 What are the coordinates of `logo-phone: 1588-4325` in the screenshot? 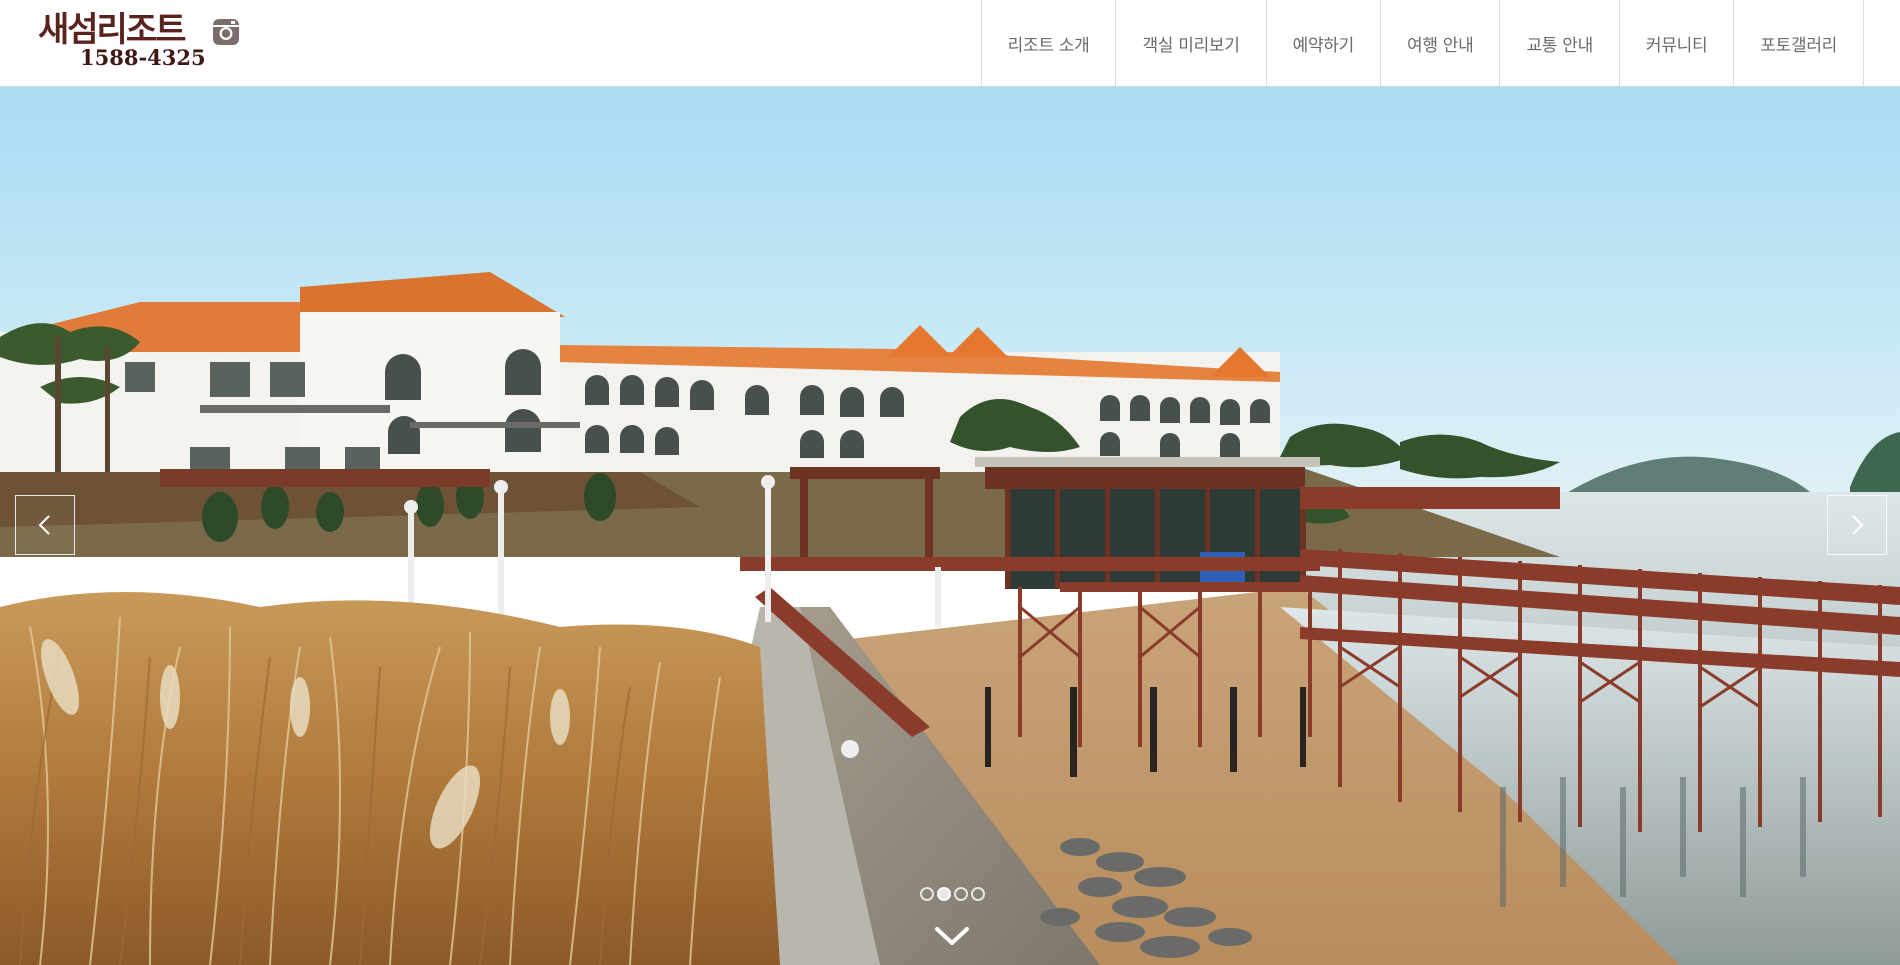 It's located at (143, 57).